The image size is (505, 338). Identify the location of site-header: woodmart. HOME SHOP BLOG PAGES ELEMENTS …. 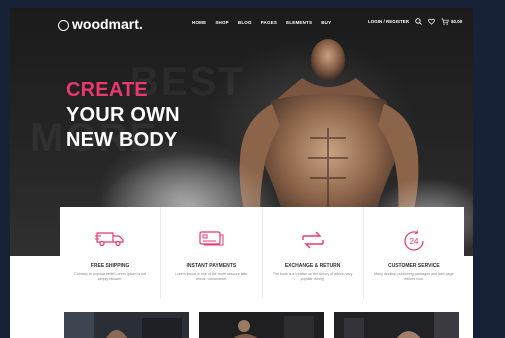
(241, 23).